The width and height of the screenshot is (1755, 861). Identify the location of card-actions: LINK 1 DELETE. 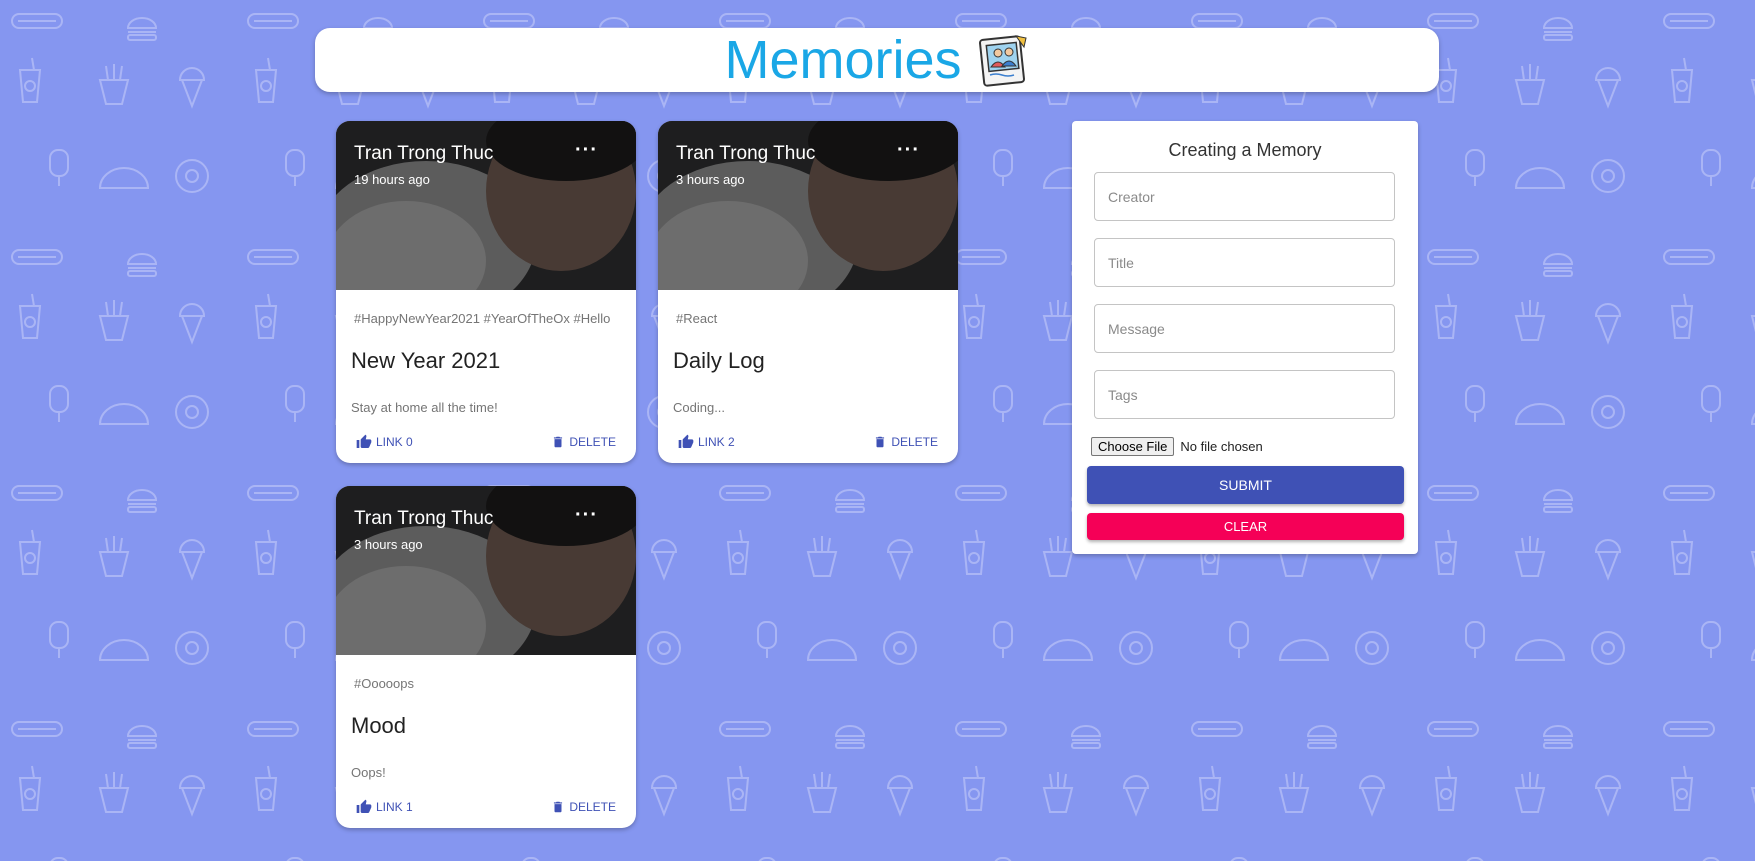
(486, 811).